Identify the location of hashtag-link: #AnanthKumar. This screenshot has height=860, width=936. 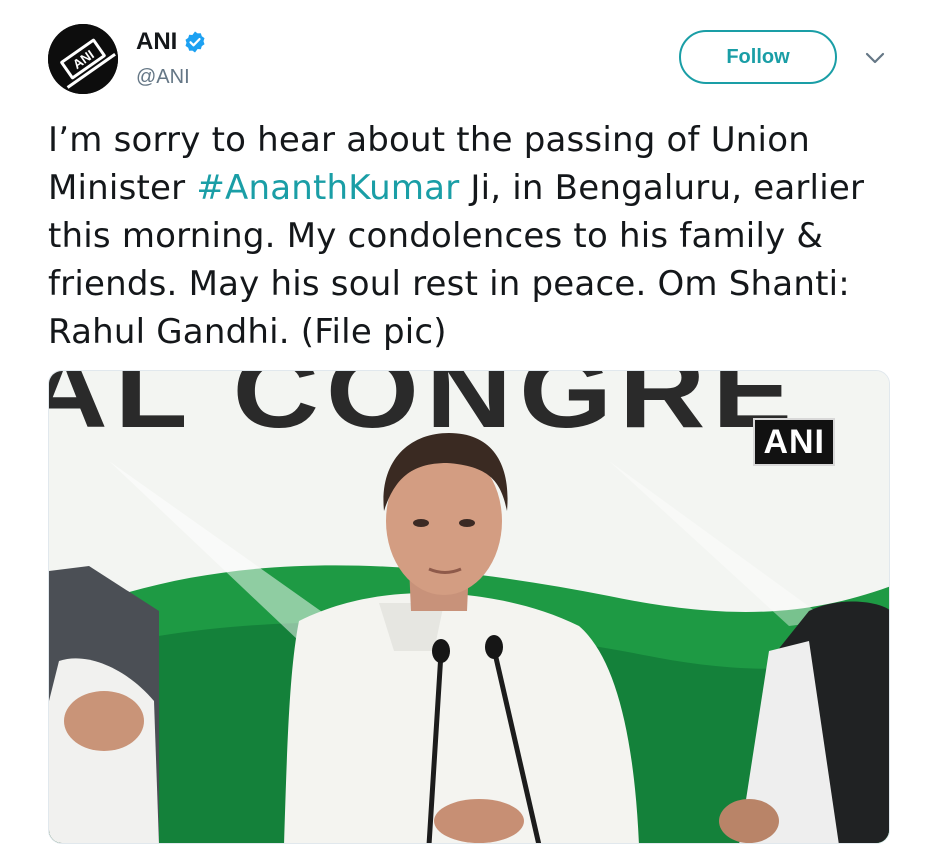
(327, 188).